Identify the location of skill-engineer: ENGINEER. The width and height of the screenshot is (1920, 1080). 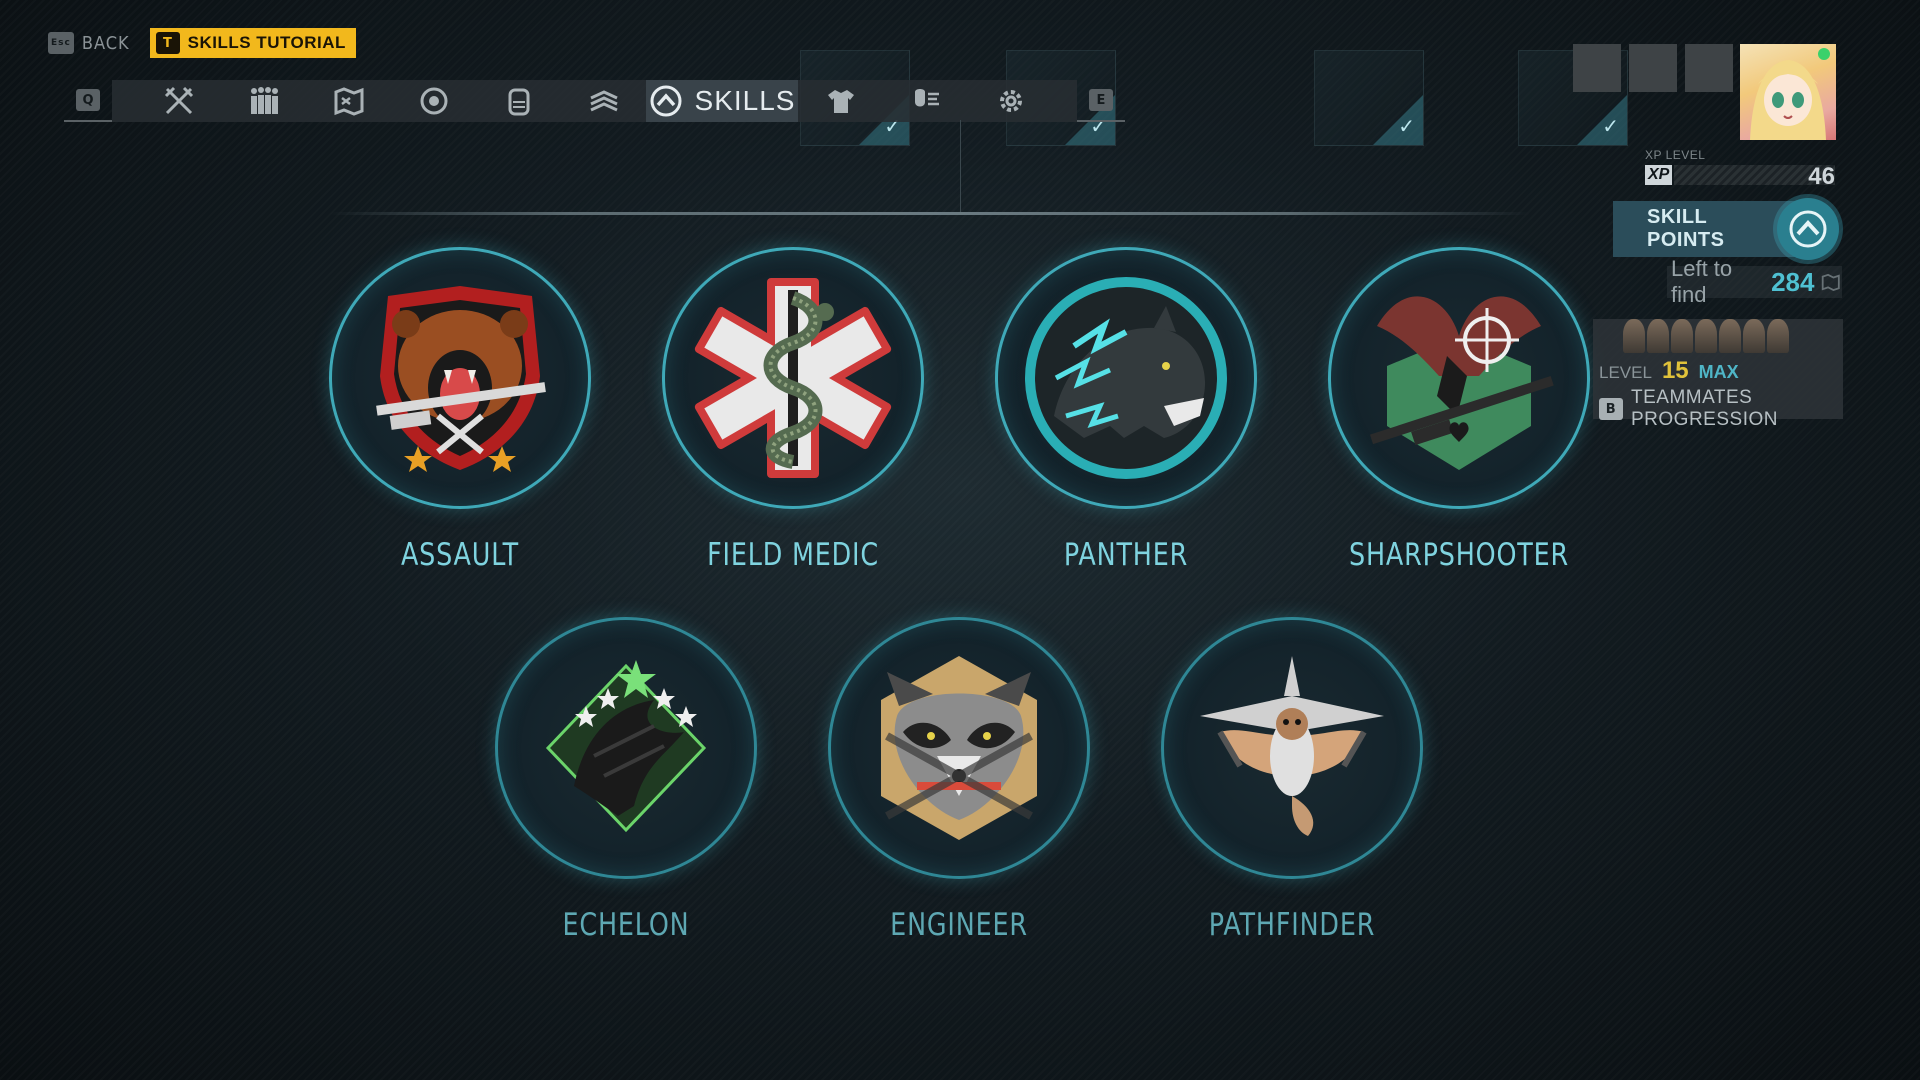
(959, 780).